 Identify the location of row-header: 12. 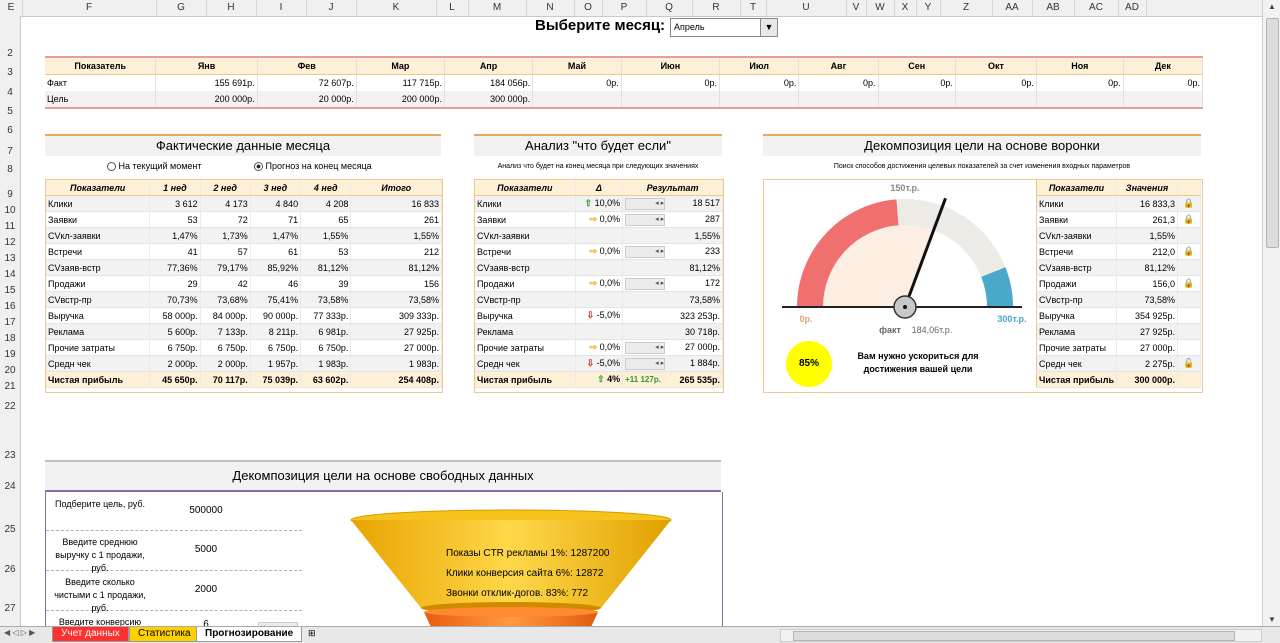
(10, 242).